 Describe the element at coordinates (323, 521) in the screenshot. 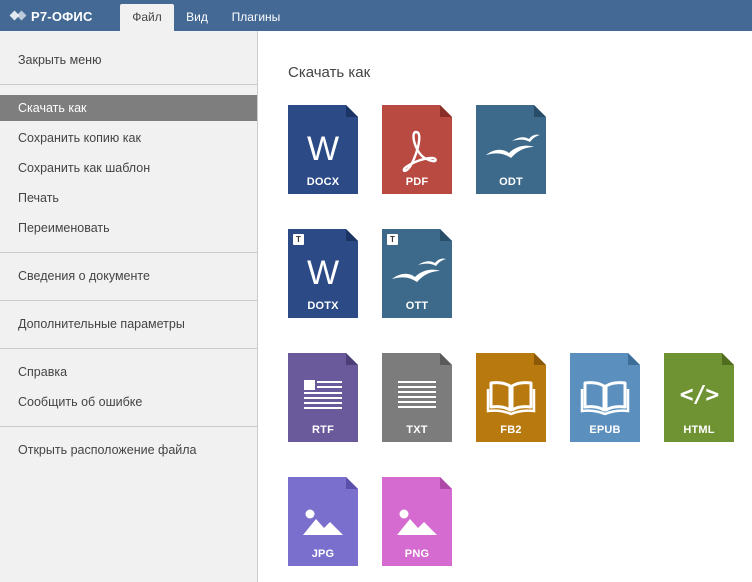

I see `format-jpg-button: JPG` at that location.